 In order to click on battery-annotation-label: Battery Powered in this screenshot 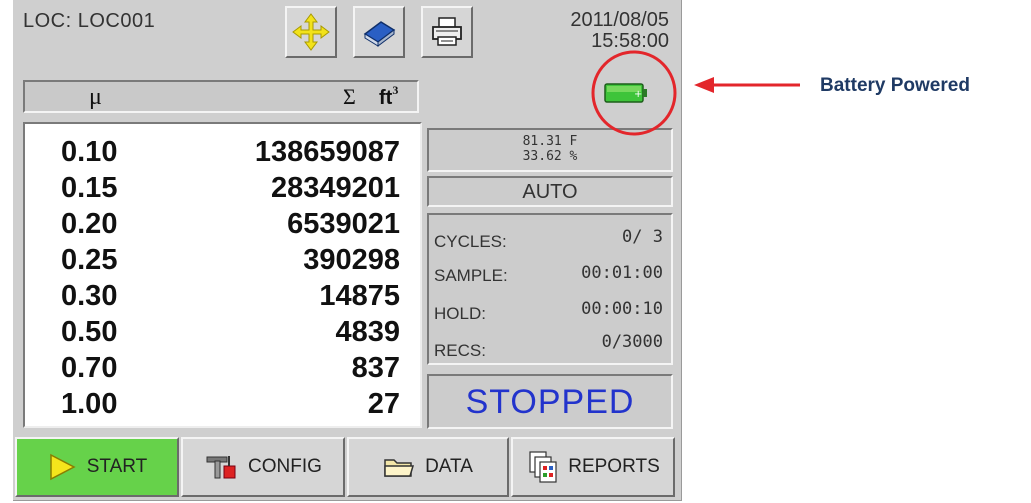, I will do `click(895, 85)`.